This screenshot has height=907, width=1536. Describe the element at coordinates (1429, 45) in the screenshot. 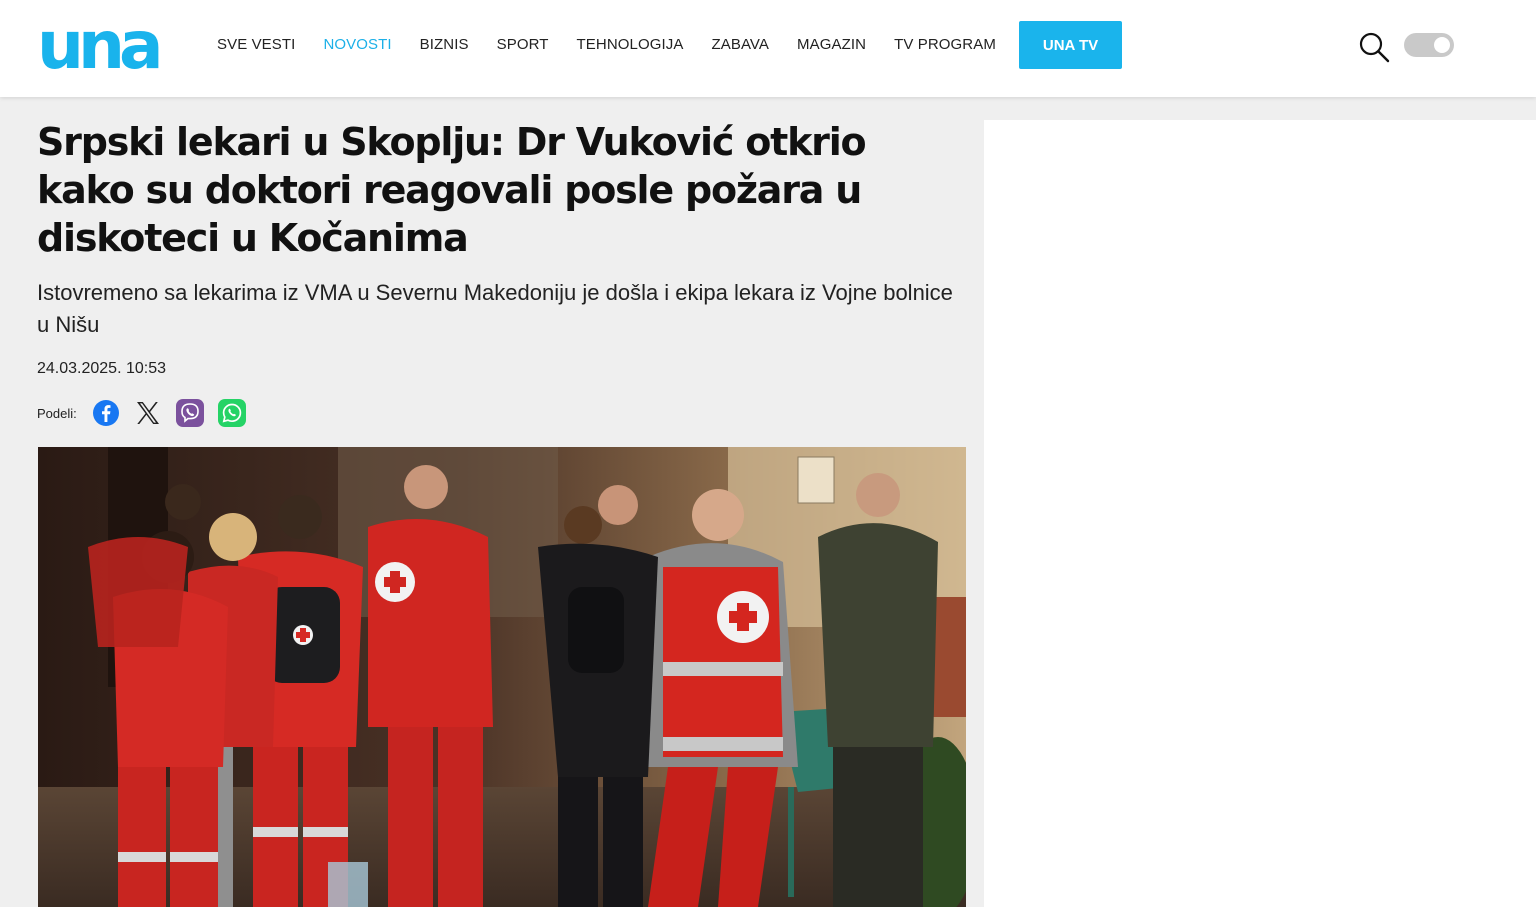

I see `theme-toggle` at that location.